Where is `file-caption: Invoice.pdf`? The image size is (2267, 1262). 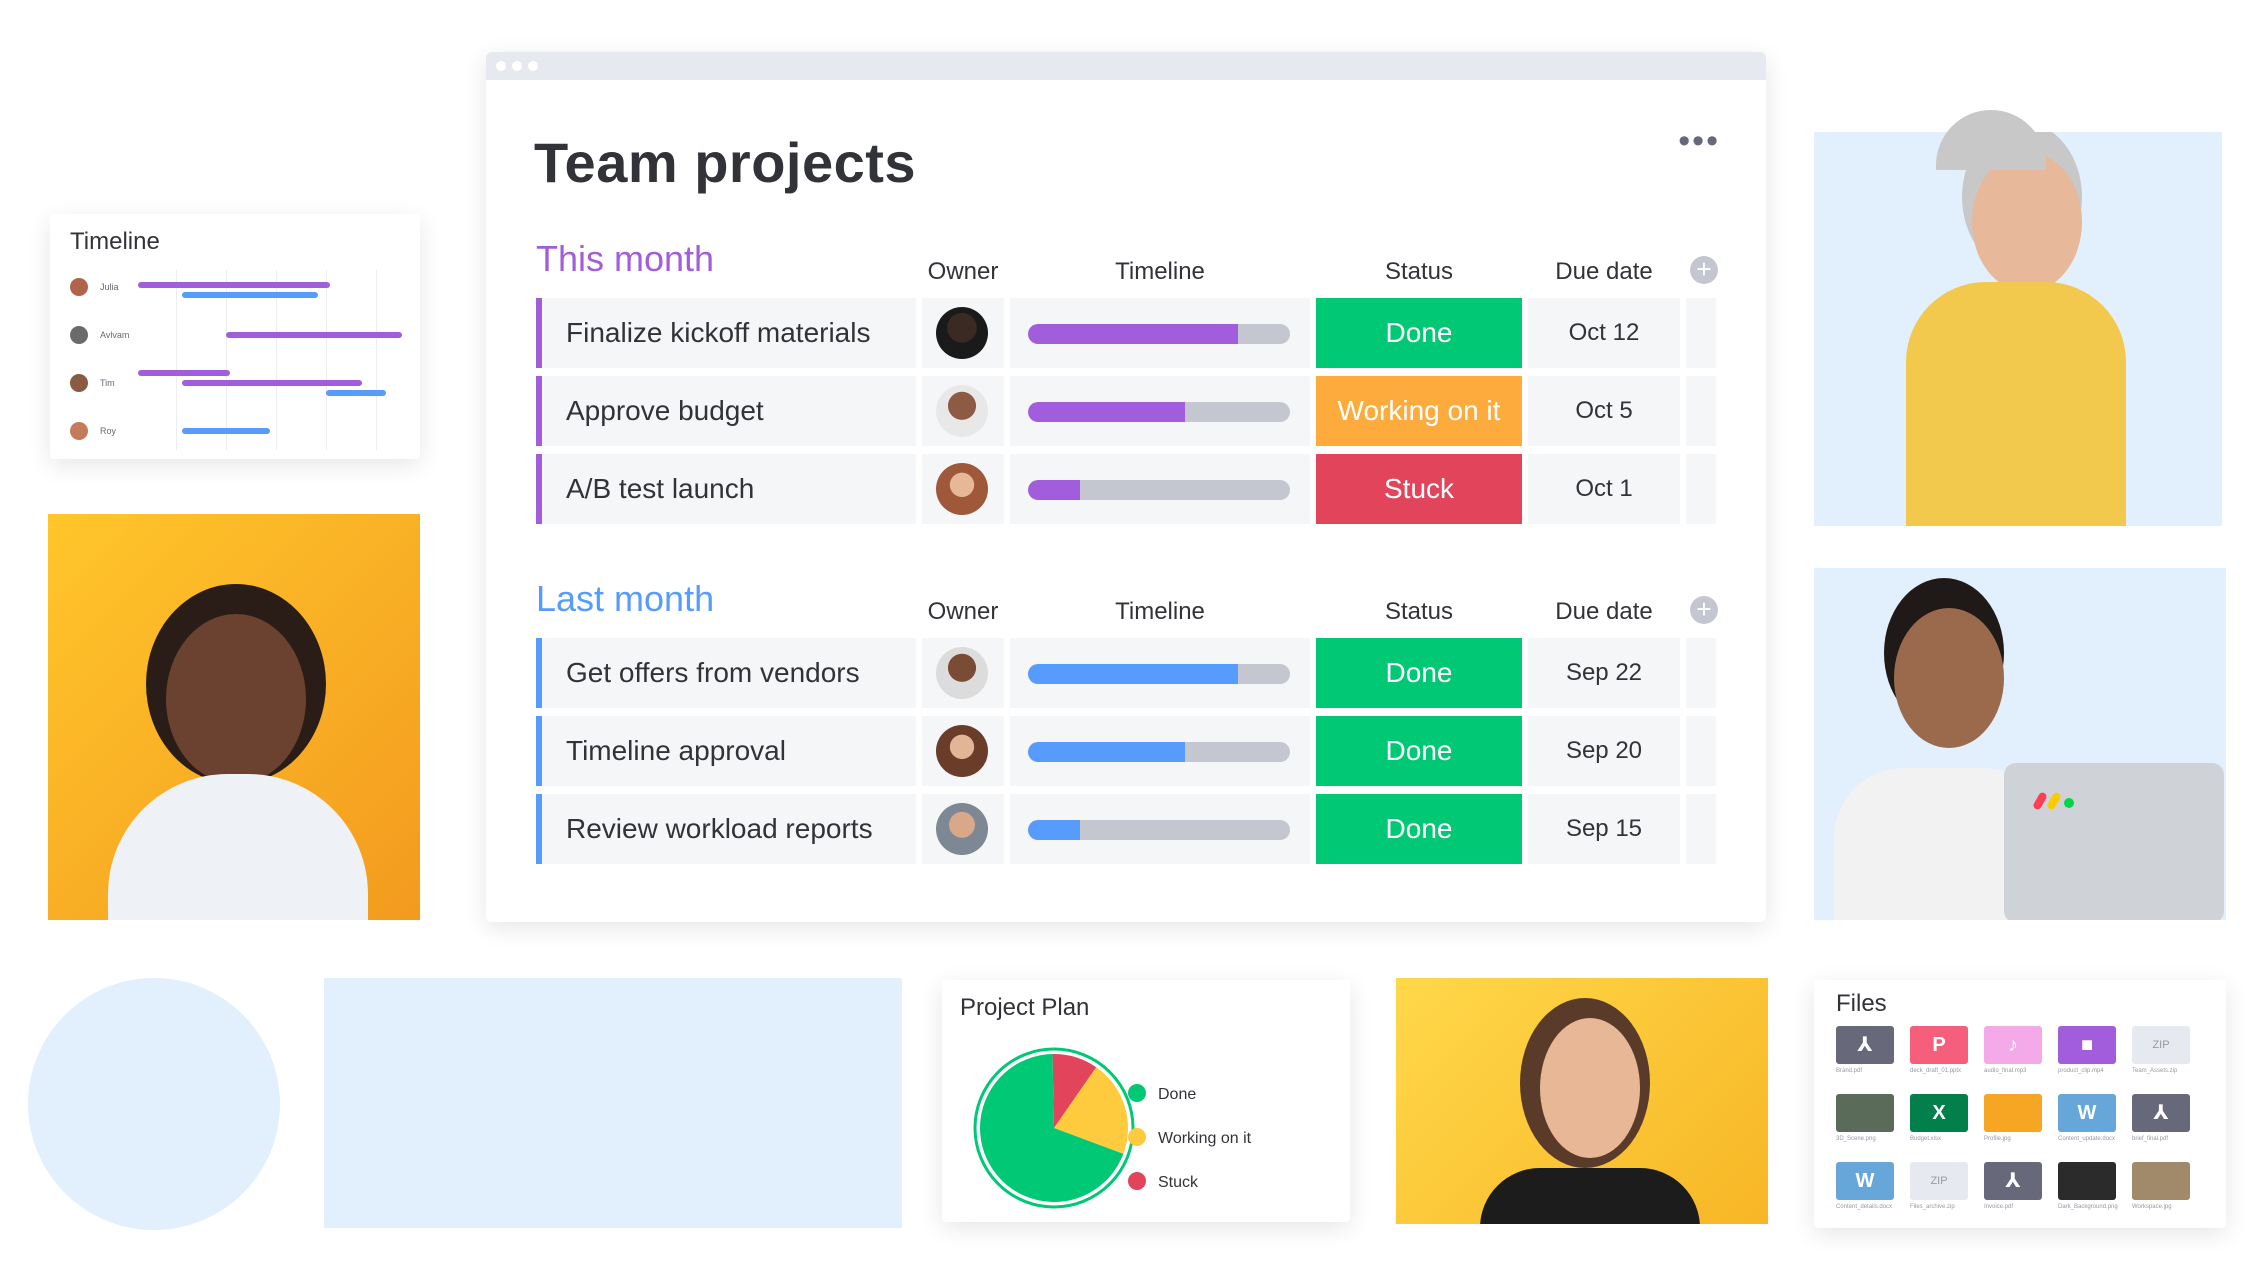
file-caption: Invoice.pdf is located at coordinates (1999, 1207).